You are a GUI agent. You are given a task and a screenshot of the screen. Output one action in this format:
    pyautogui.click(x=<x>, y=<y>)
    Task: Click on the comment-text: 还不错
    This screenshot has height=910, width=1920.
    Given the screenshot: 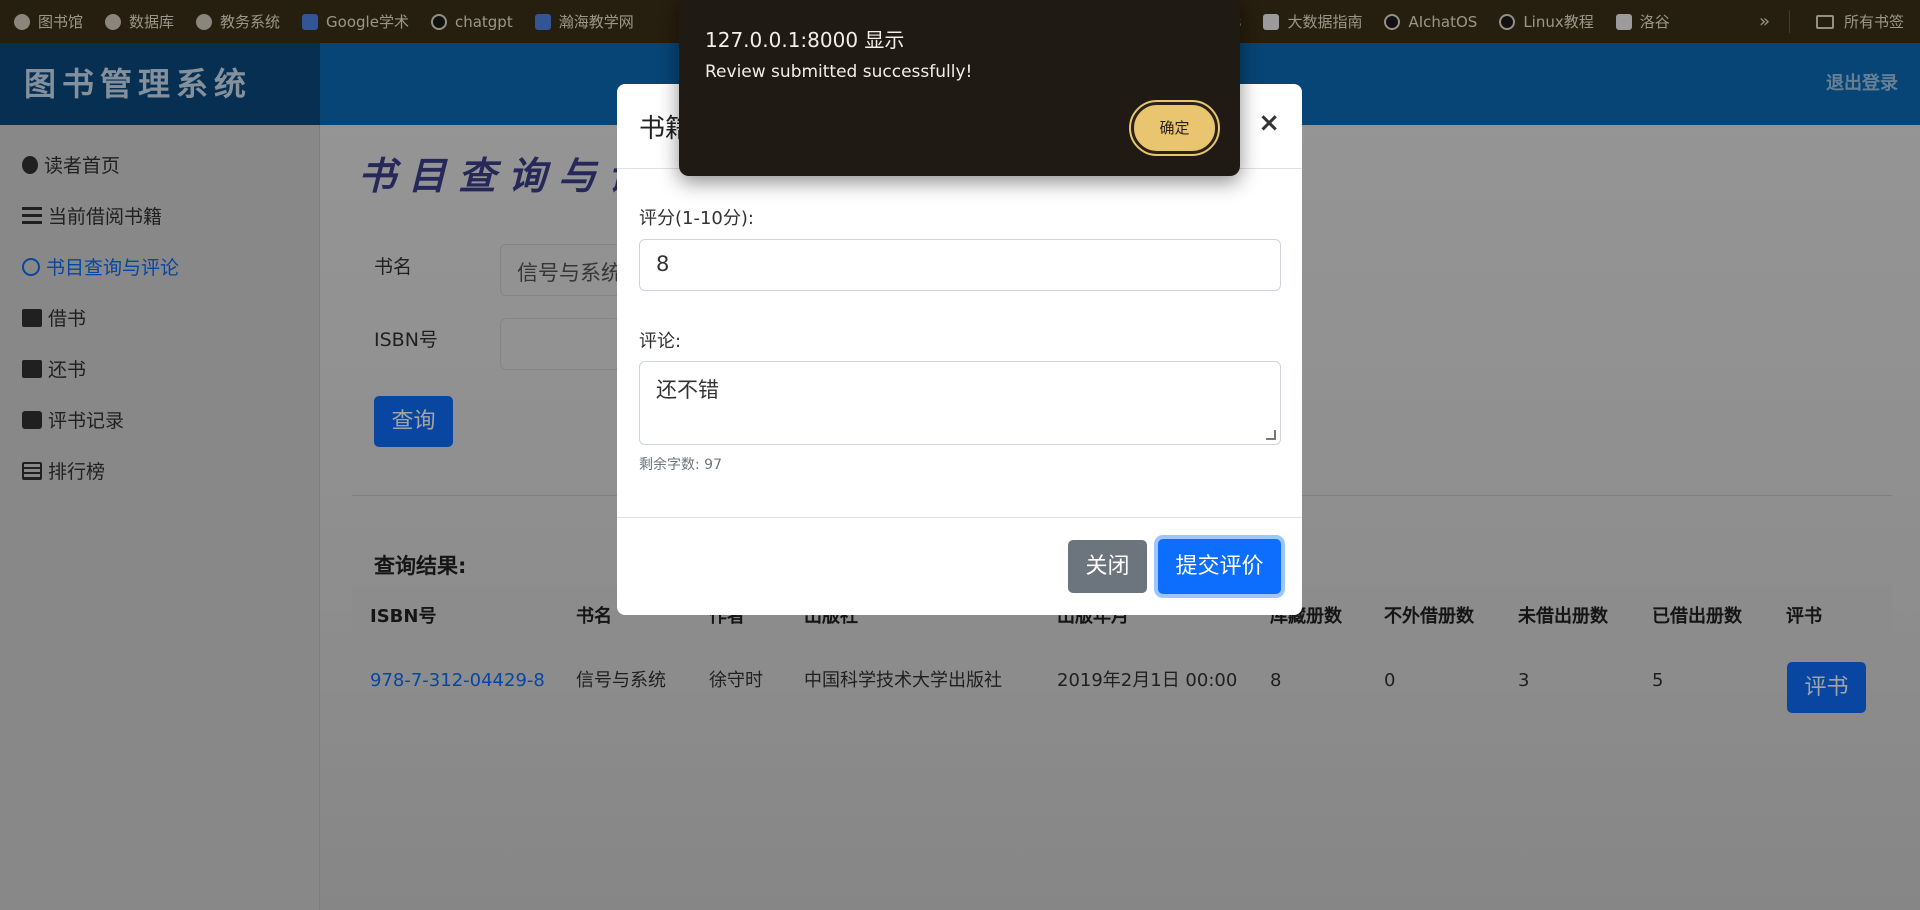 What is the action you would take?
    pyautogui.click(x=687, y=390)
    